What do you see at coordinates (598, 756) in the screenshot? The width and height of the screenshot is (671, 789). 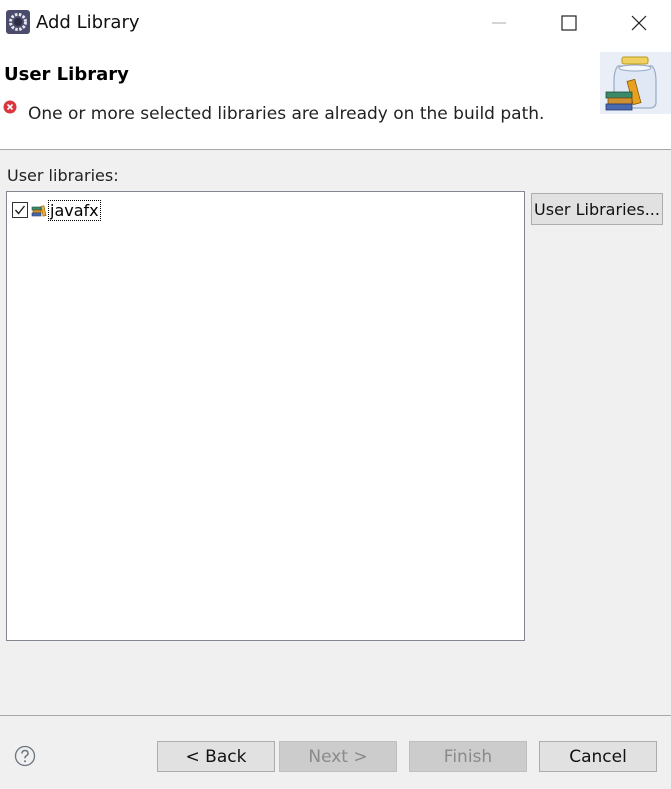 I see `cancel-button: Cancel` at bounding box center [598, 756].